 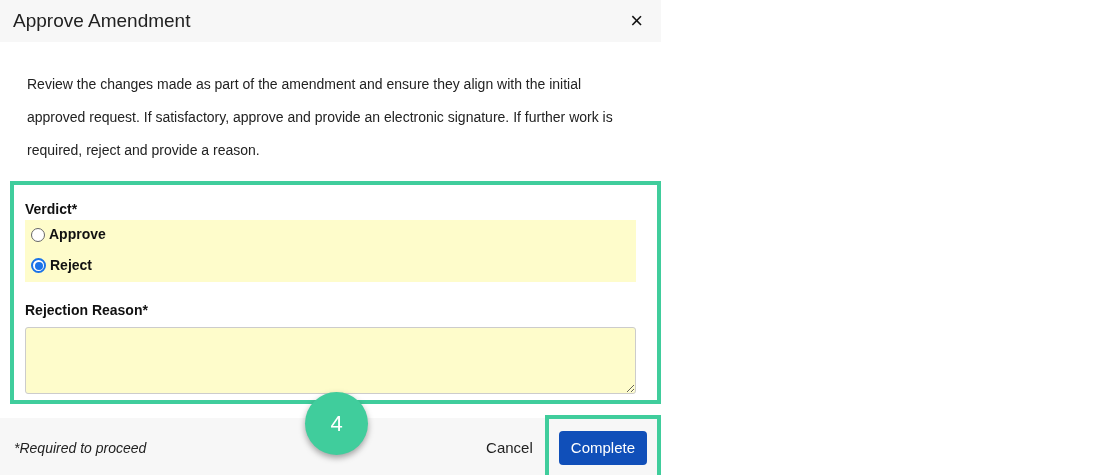 I want to click on radio-option: Reject, so click(x=330, y=265).